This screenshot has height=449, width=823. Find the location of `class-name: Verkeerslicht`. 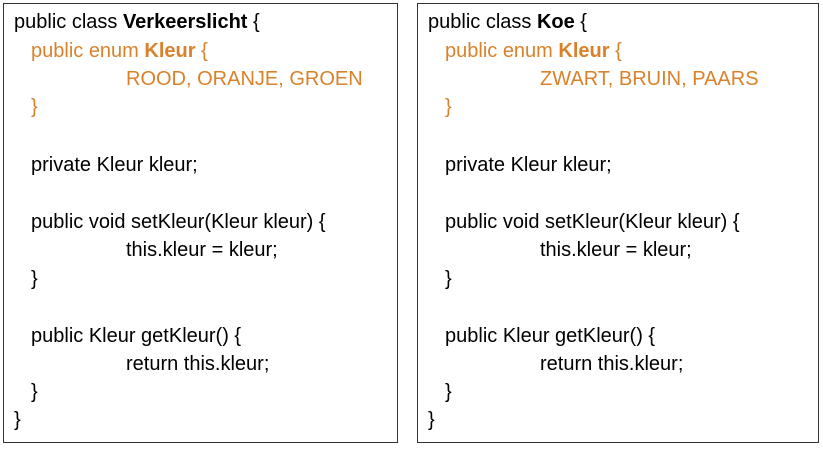

class-name: Verkeerslicht is located at coordinates (185, 22).